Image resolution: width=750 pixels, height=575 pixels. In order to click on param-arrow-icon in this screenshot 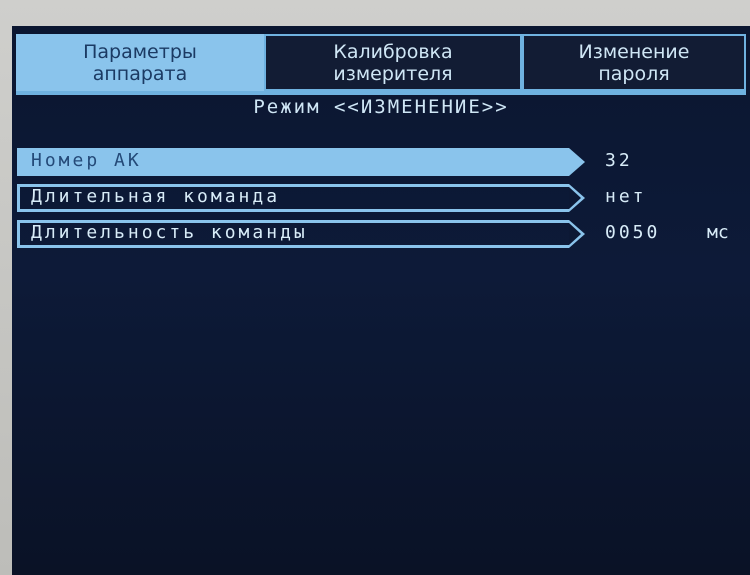, I will do `click(577, 162)`.